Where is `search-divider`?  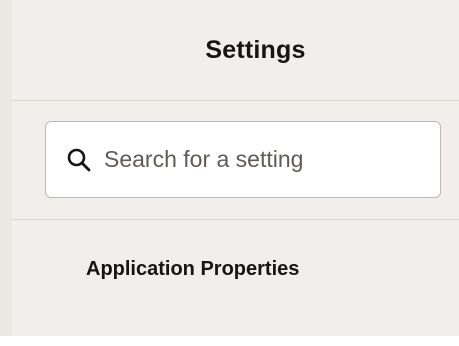 search-divider is located at coordinates (235, 219).